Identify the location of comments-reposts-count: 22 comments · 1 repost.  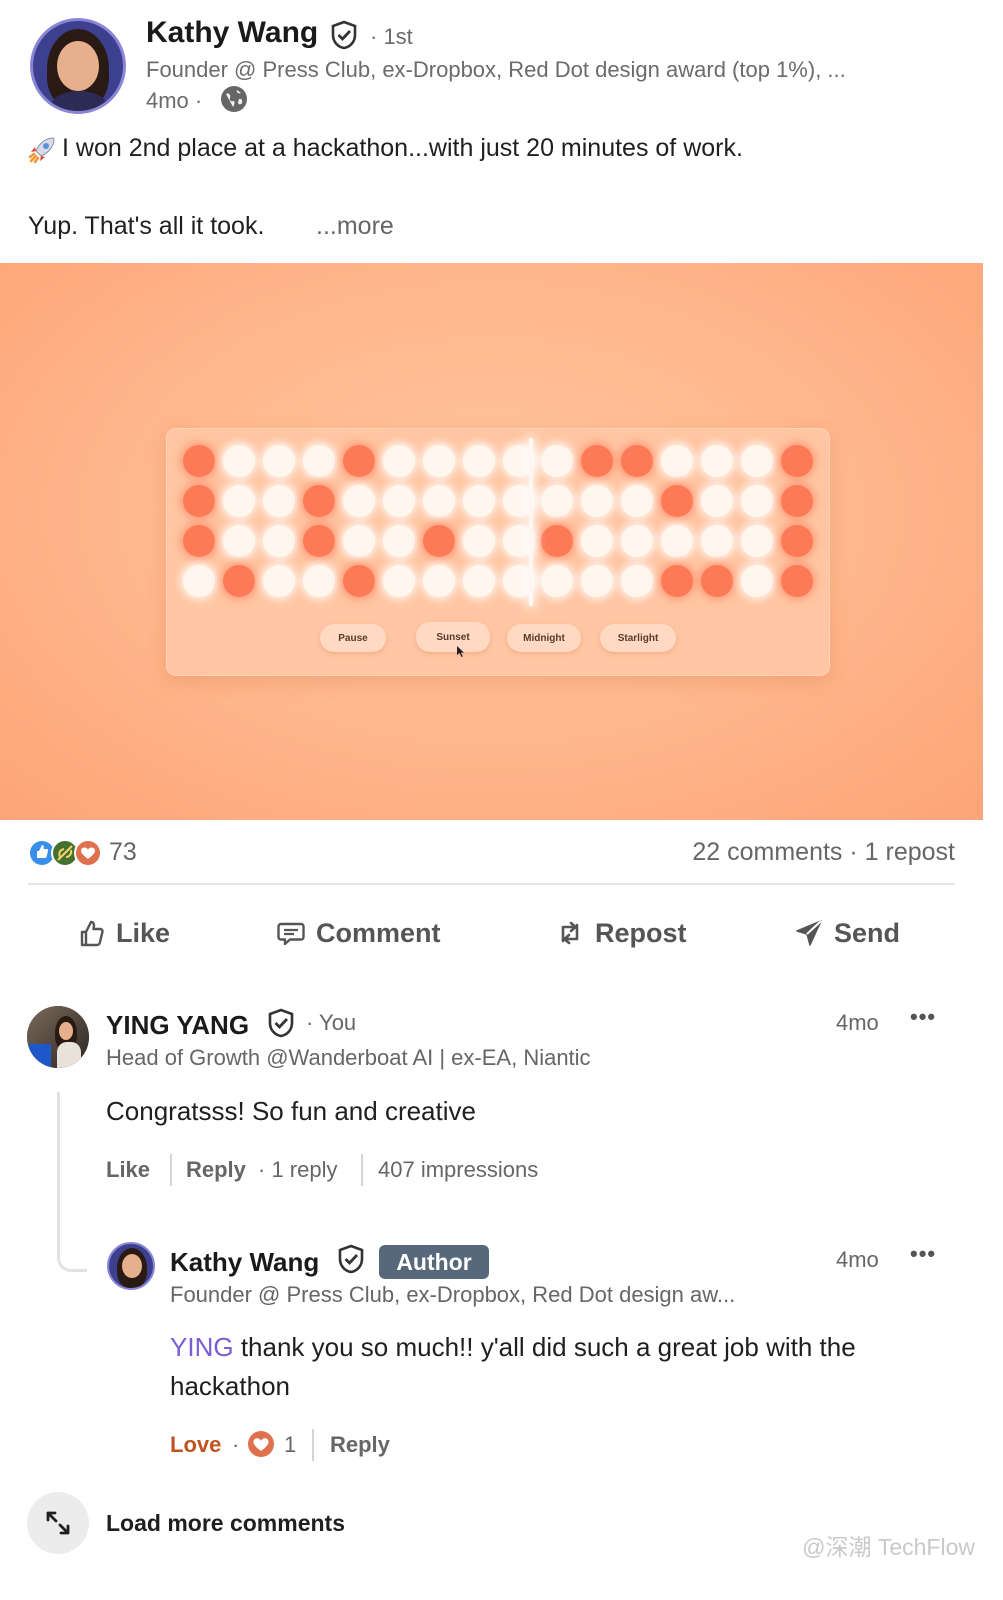
(823, 852).